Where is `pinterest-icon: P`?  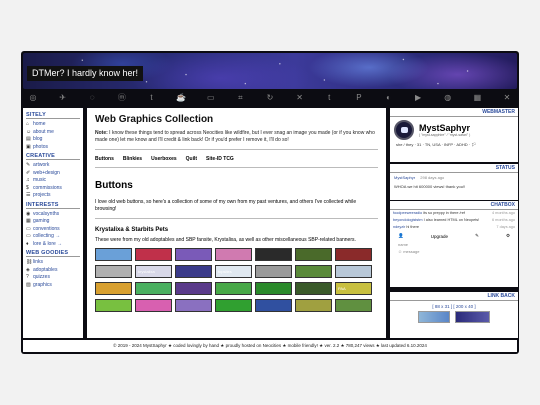
pinterest-icon: P is located at coordinates (359, 98).